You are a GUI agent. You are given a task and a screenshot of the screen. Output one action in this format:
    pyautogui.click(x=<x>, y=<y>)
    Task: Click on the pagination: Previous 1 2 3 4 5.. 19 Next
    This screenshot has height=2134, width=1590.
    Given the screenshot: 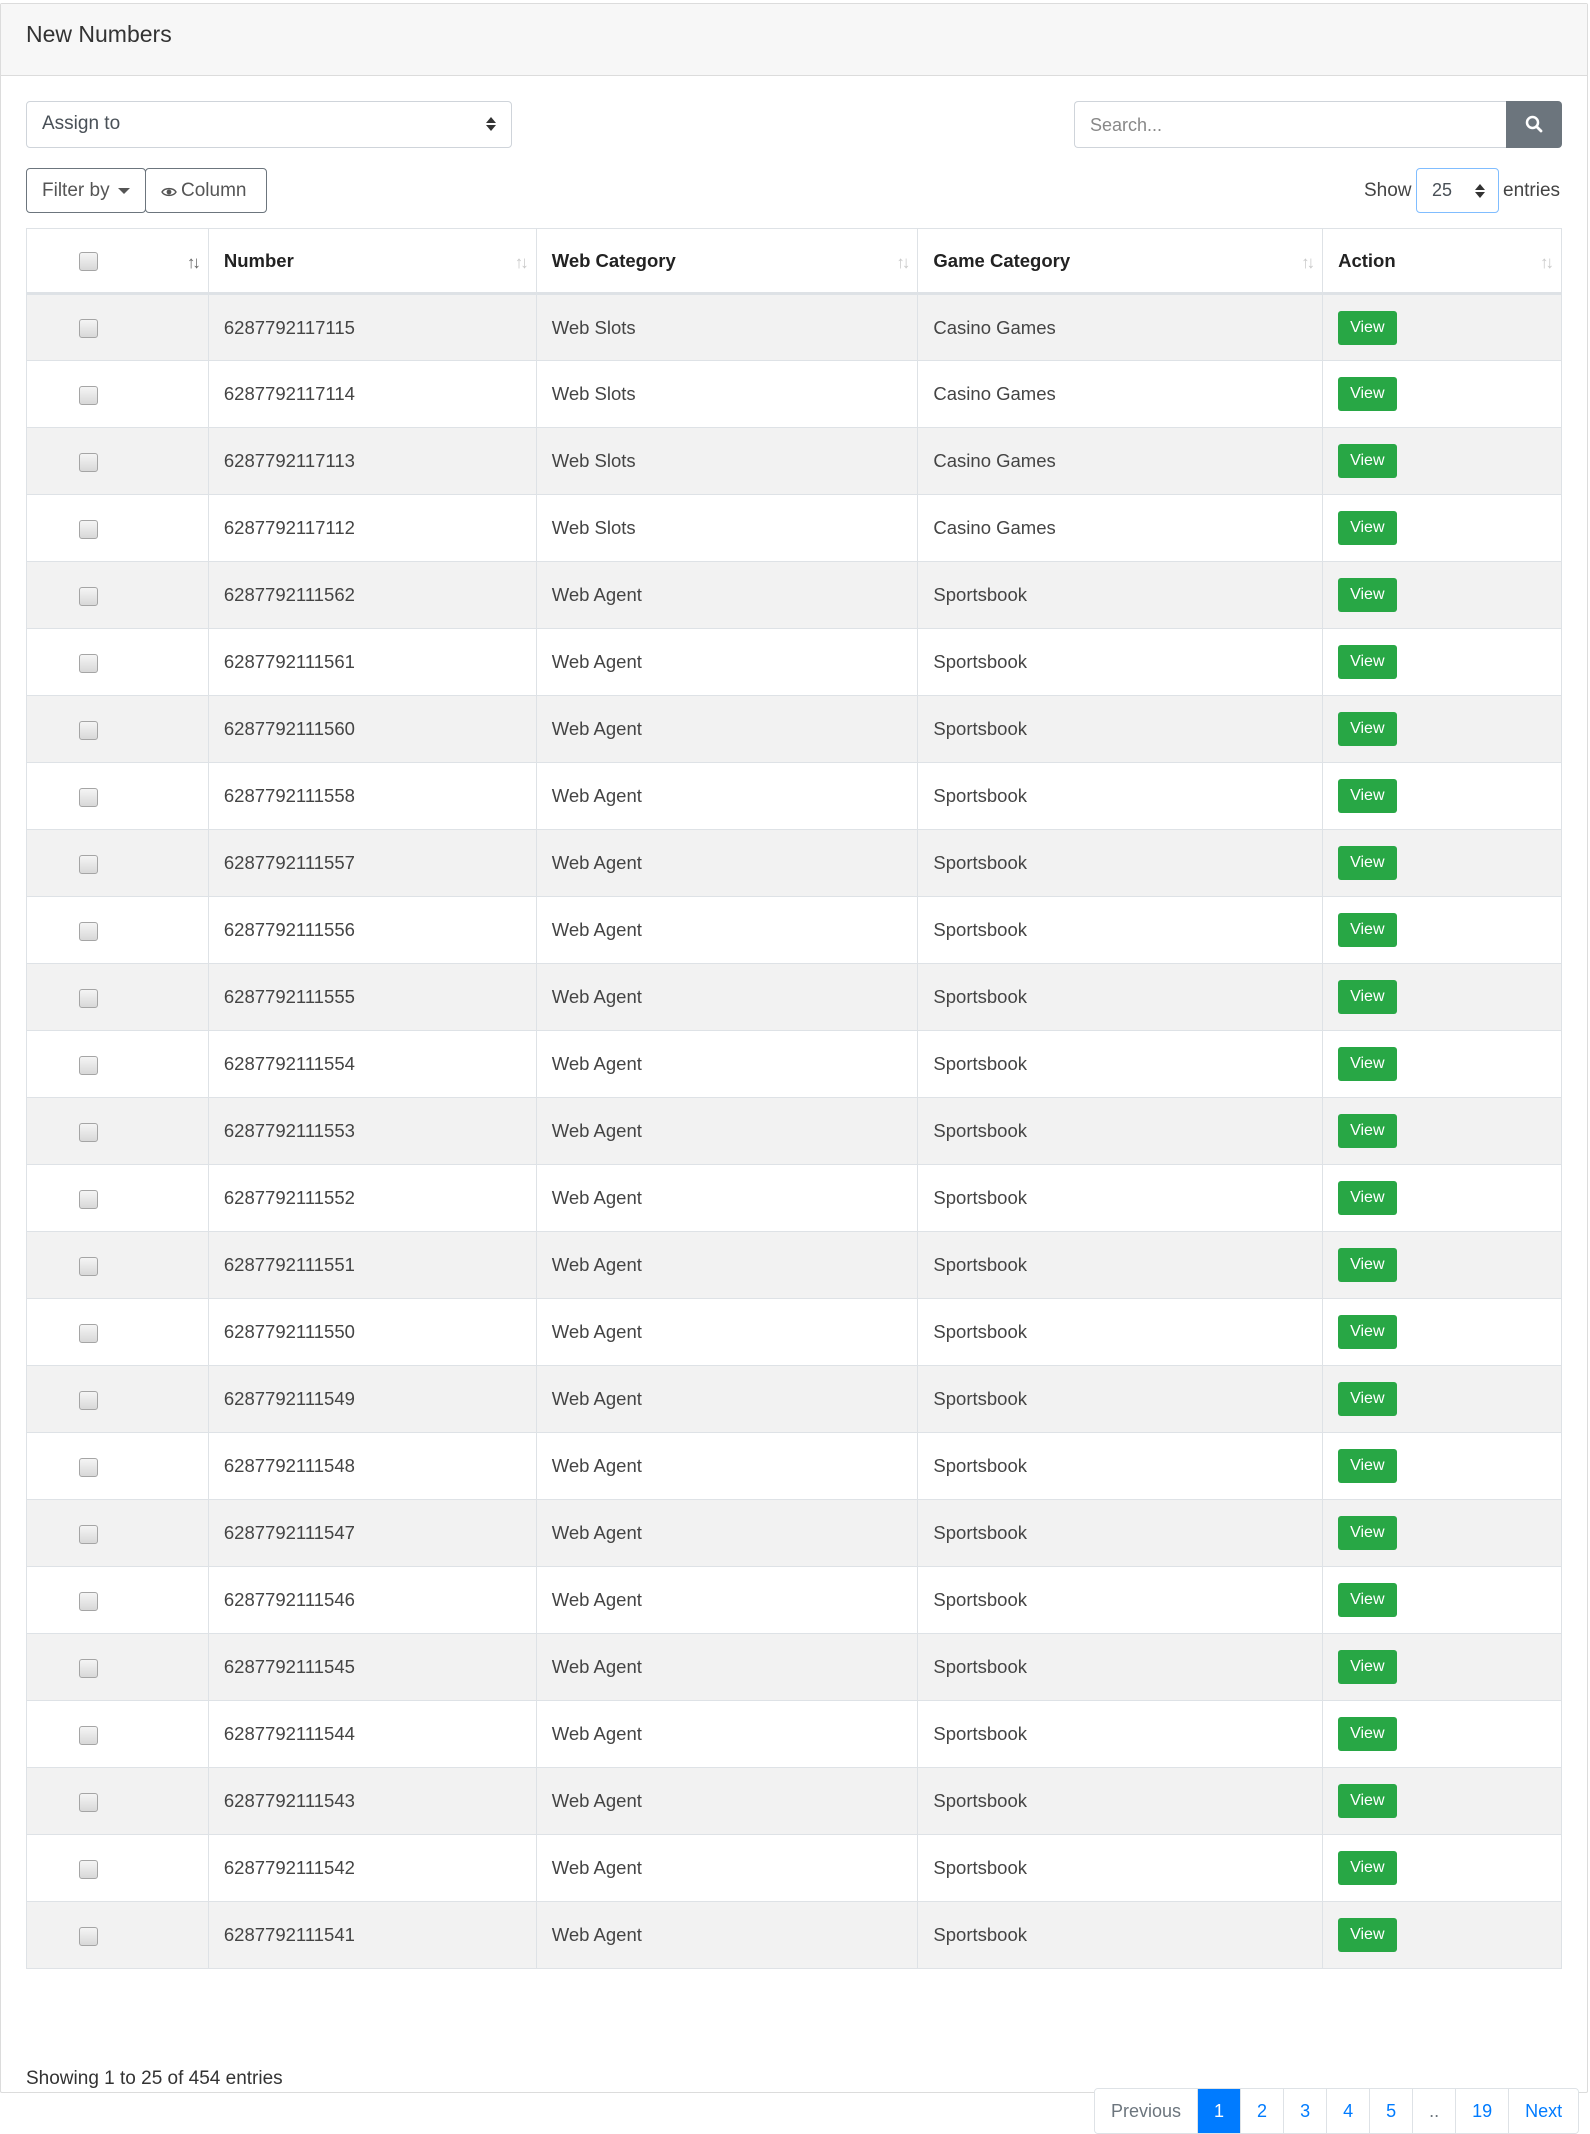 What is the action you would take?
    pyautogui.click(x=1337, y=2111)
    